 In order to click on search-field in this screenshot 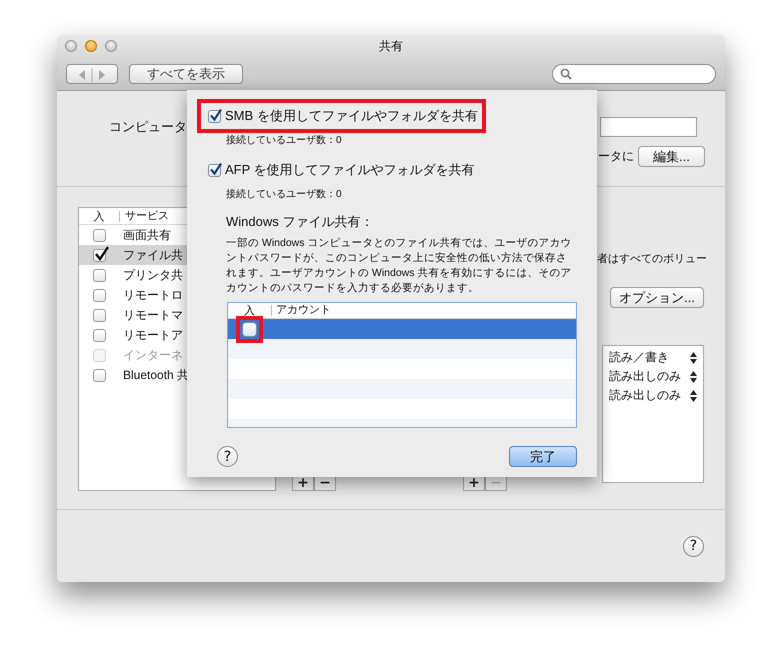, I will do `click(634, 74)`.